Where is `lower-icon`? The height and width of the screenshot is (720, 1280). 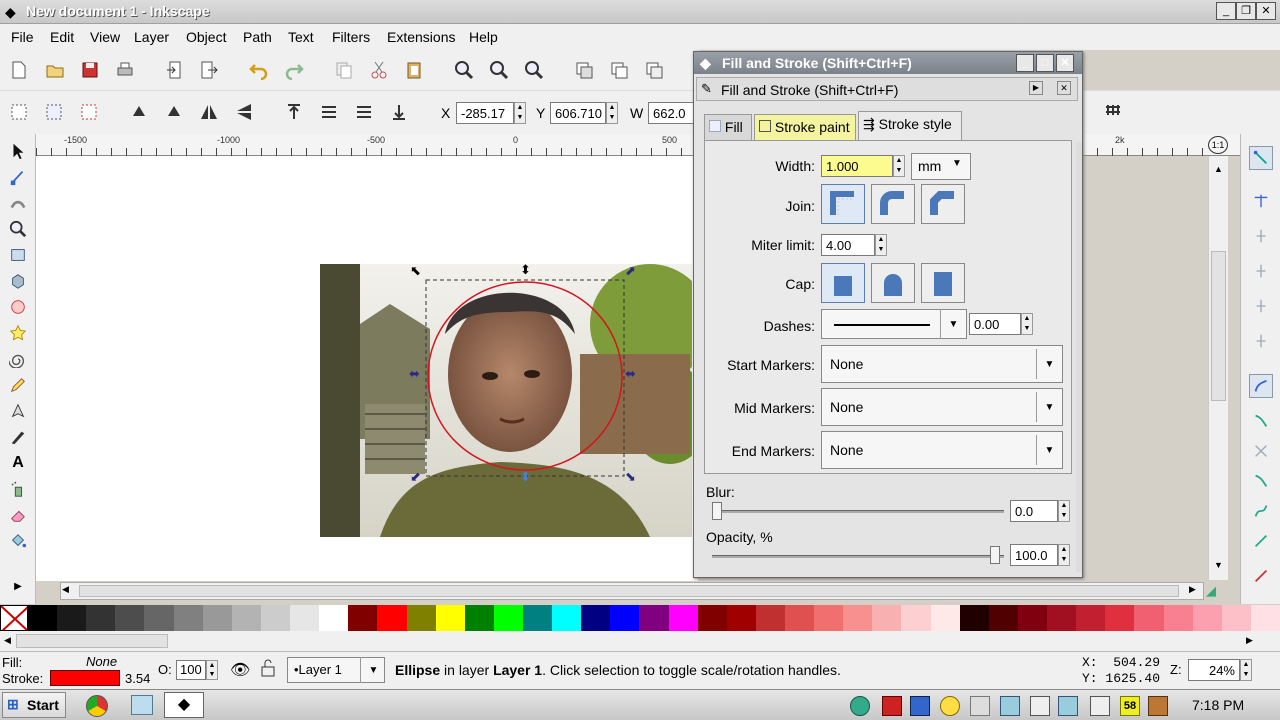
lower-icon is located at coordinates (364, 112).